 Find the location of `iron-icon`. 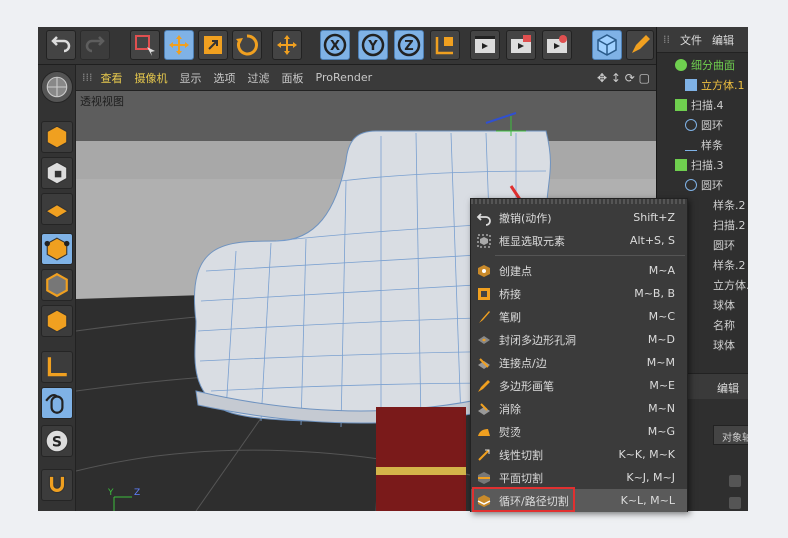

iron-icon is located at coordinates (484, 432).